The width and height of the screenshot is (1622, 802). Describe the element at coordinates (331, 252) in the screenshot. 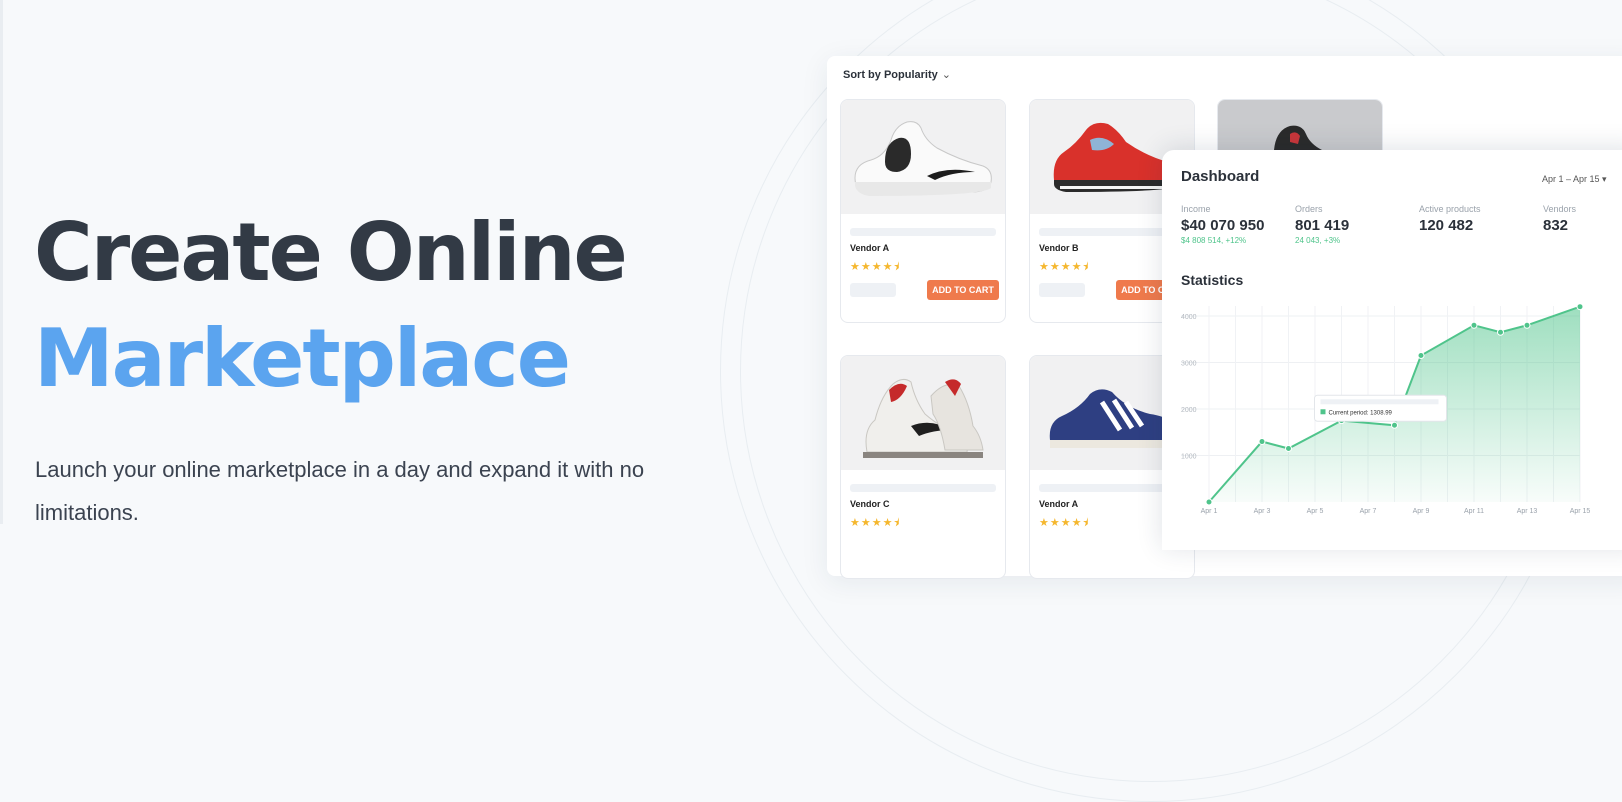

I see `hero-title-line1: Create Online` at that location.